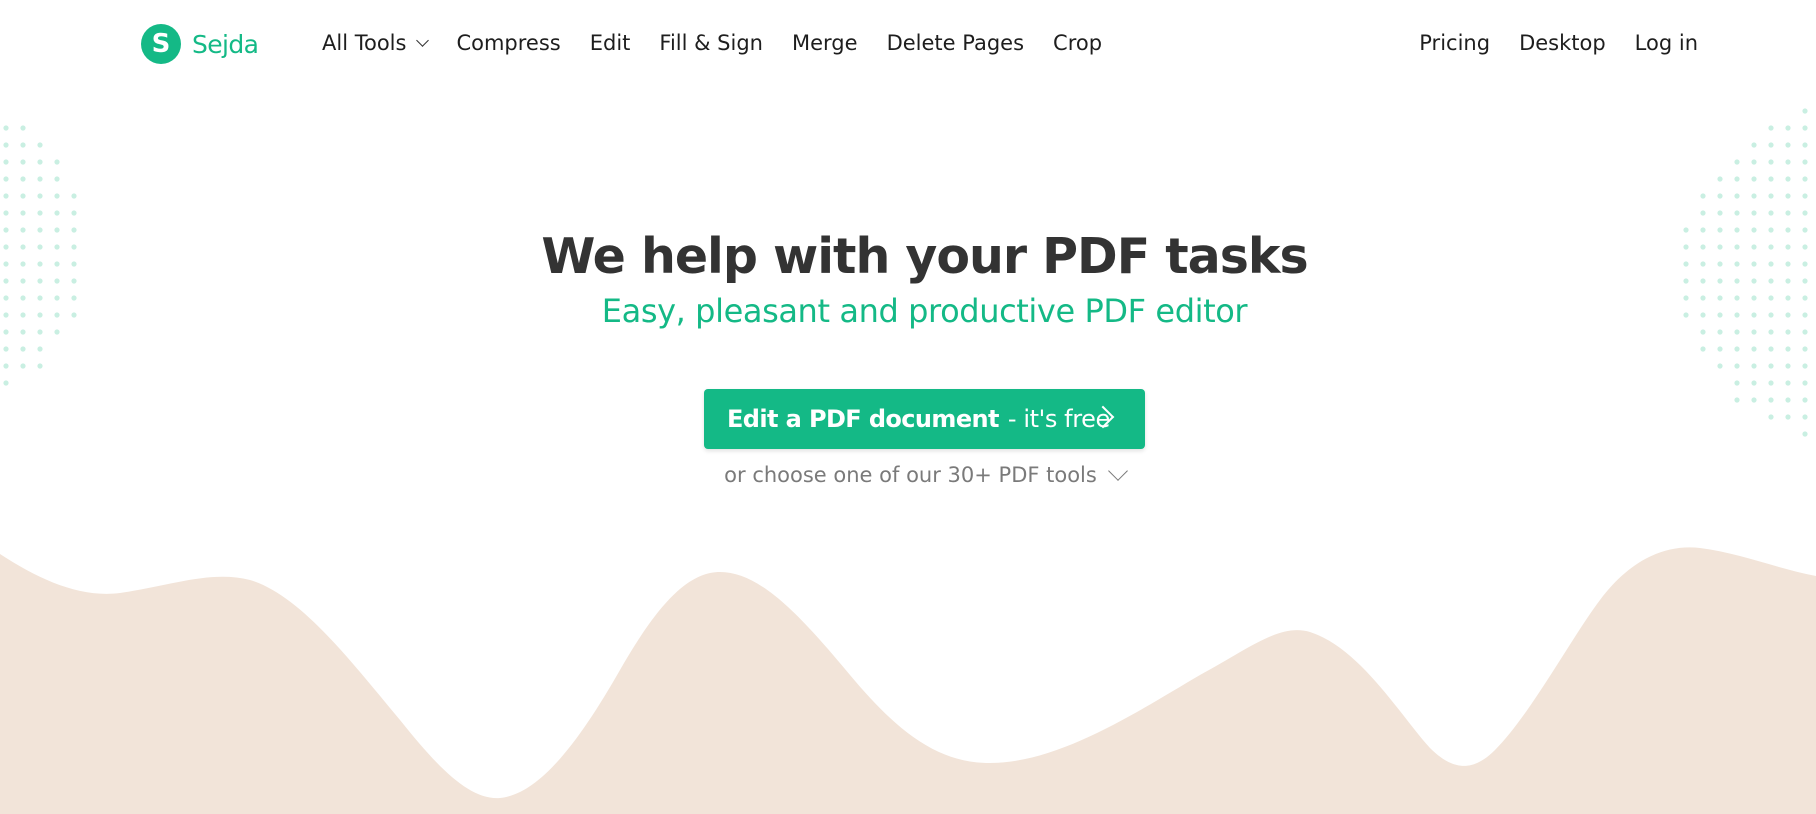 The image size is (1816, 814). I want to click on hero-title: We help with your PDF tasks, so click(924, 256).